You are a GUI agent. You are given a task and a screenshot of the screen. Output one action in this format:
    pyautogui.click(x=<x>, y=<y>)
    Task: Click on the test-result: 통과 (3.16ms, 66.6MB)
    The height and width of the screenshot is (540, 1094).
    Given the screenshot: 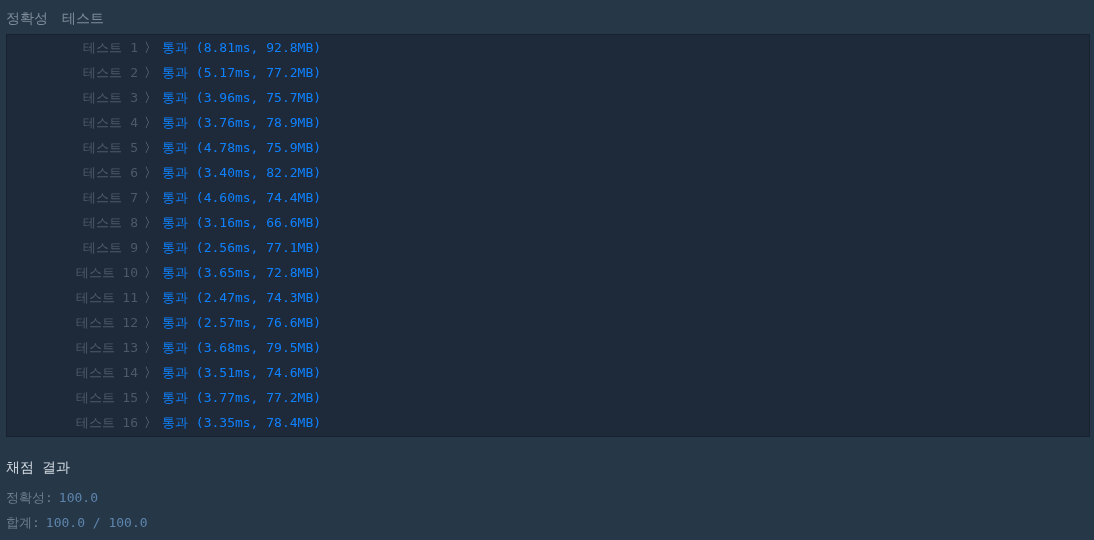 What is the action you would take?
    pyautogui.click(x=242, y=222)
    